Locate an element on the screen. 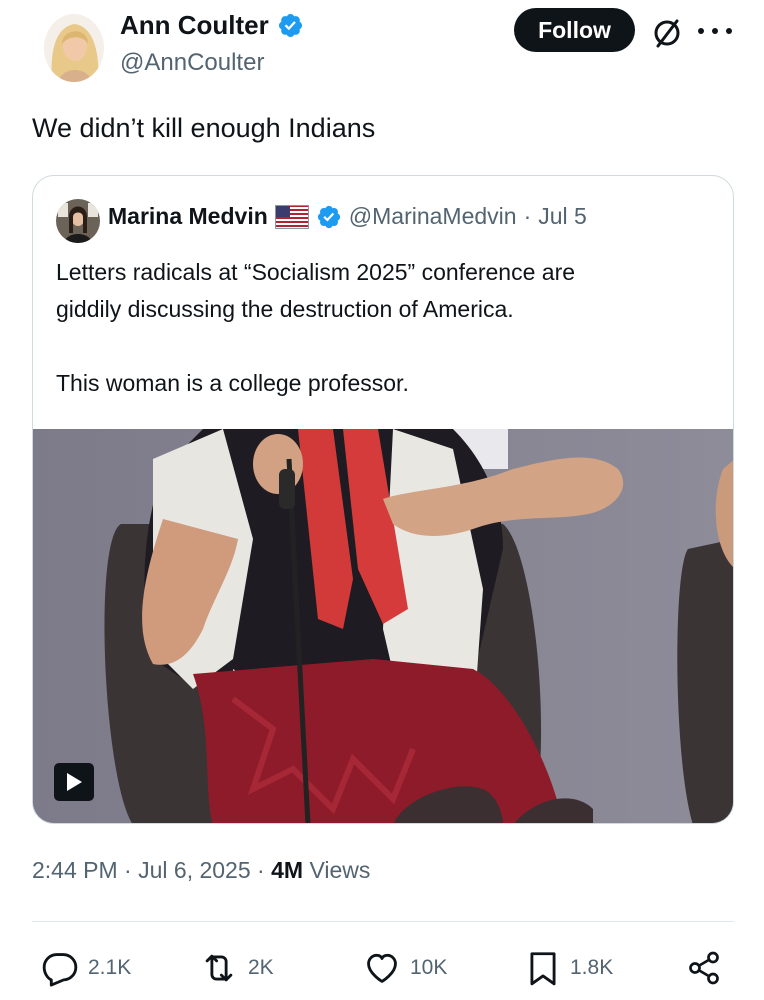 This screenshot has width=764, height=1000. like-icon is located at coordinates (382, 968).